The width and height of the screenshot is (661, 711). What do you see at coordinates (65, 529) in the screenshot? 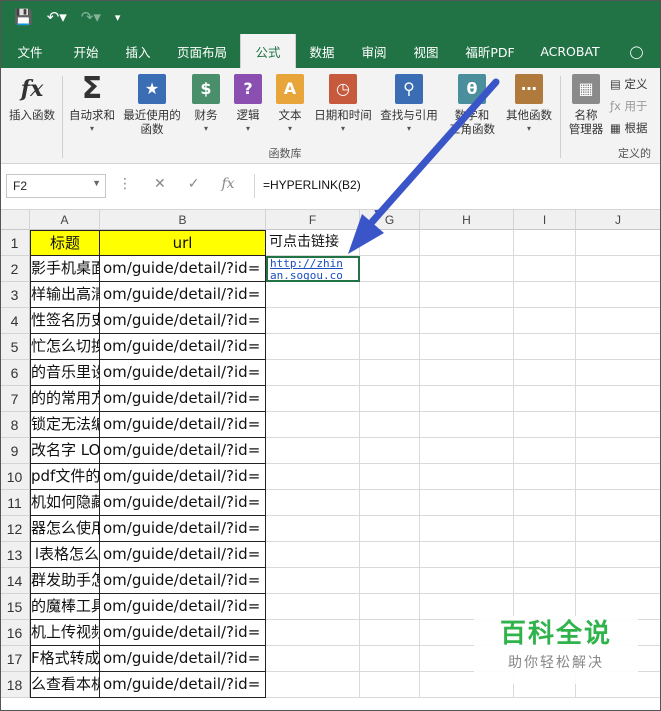
I see `table-cell: 器怎么使用` at bounding box center [65, 529].